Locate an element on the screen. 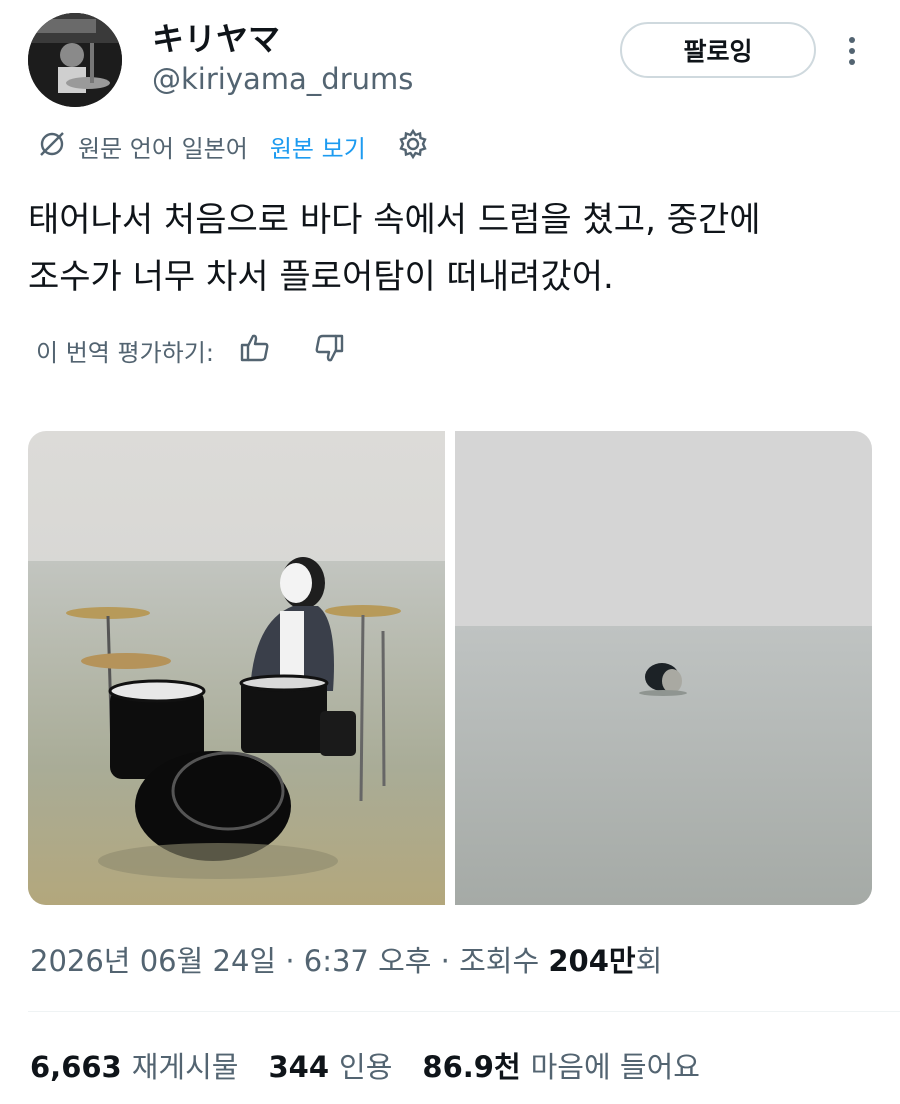 The width and height of the screenshot is (900, 1104). tweet-time: 6:37 오후 is located at coordinates (368, 961).